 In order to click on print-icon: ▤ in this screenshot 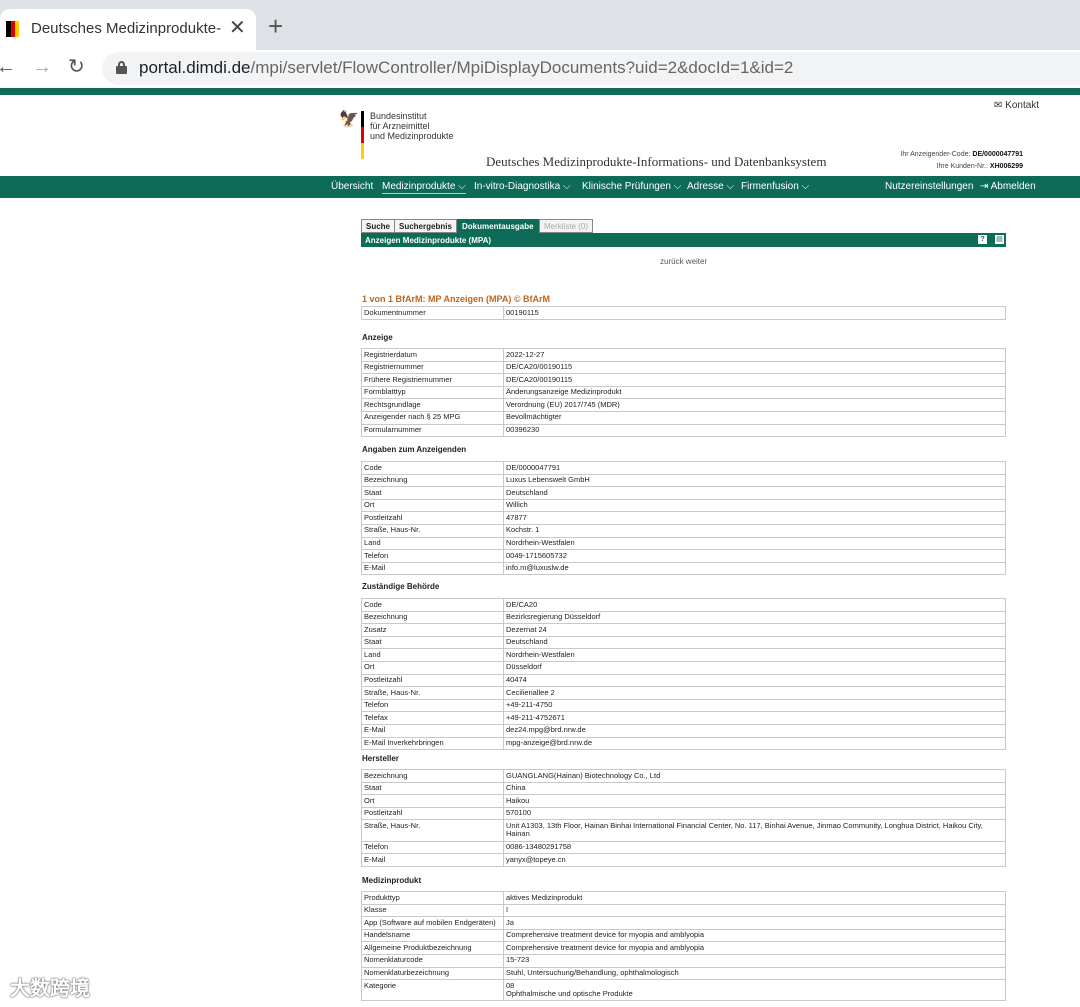, I will do `click(999, 239)`.